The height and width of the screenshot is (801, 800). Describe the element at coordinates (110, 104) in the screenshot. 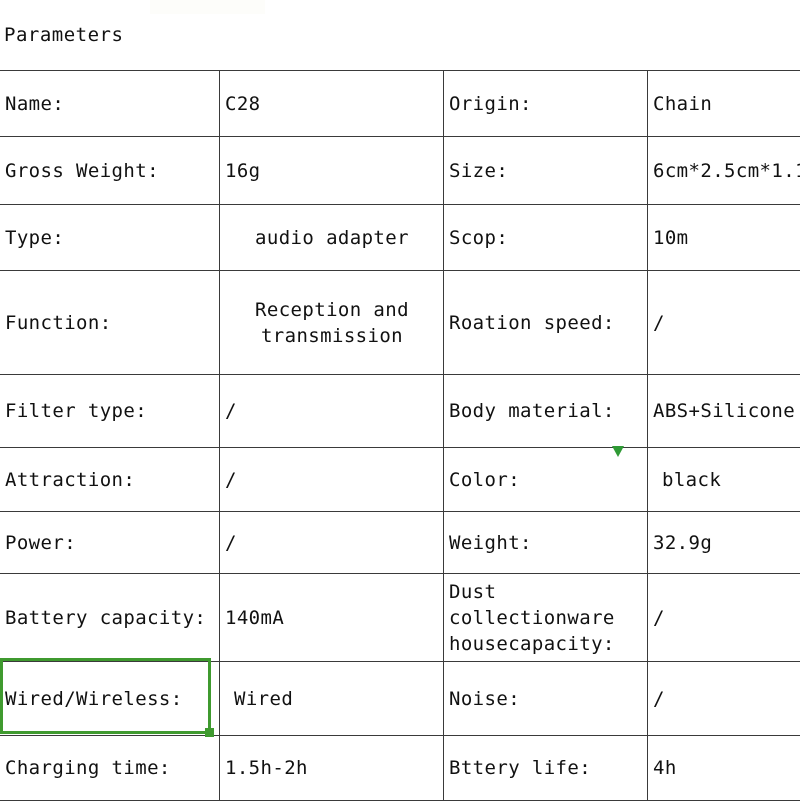

I see `param-label-name: Name:` at that location.